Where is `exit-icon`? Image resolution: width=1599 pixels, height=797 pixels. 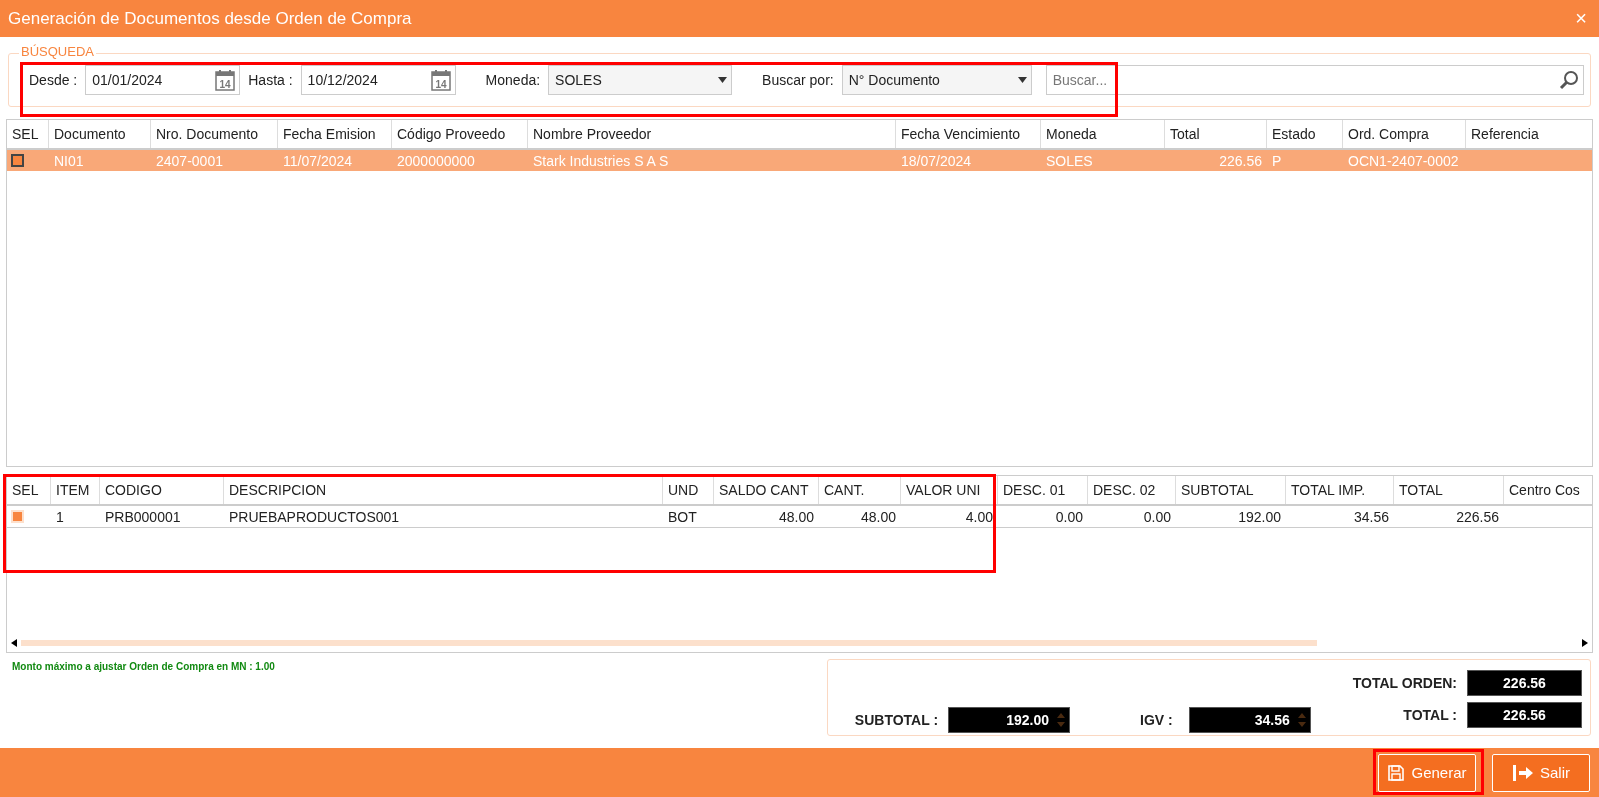
exit-icon is located at coordinates (1523, 772).